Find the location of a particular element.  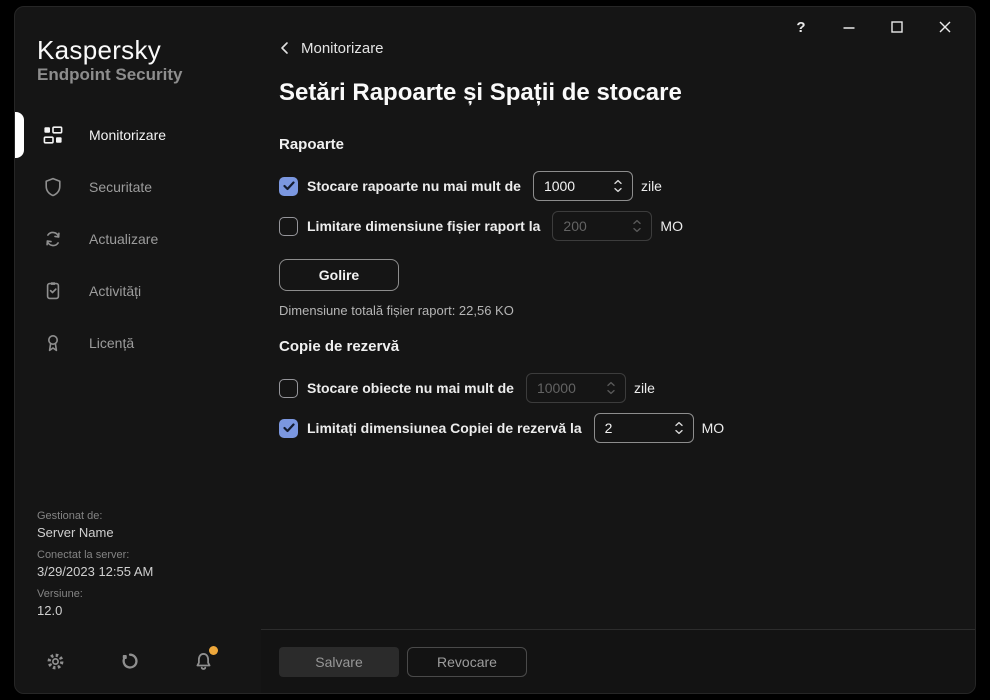

sidebar-item-monitorizare: Monitorizare is located at coordinates (138, 135).